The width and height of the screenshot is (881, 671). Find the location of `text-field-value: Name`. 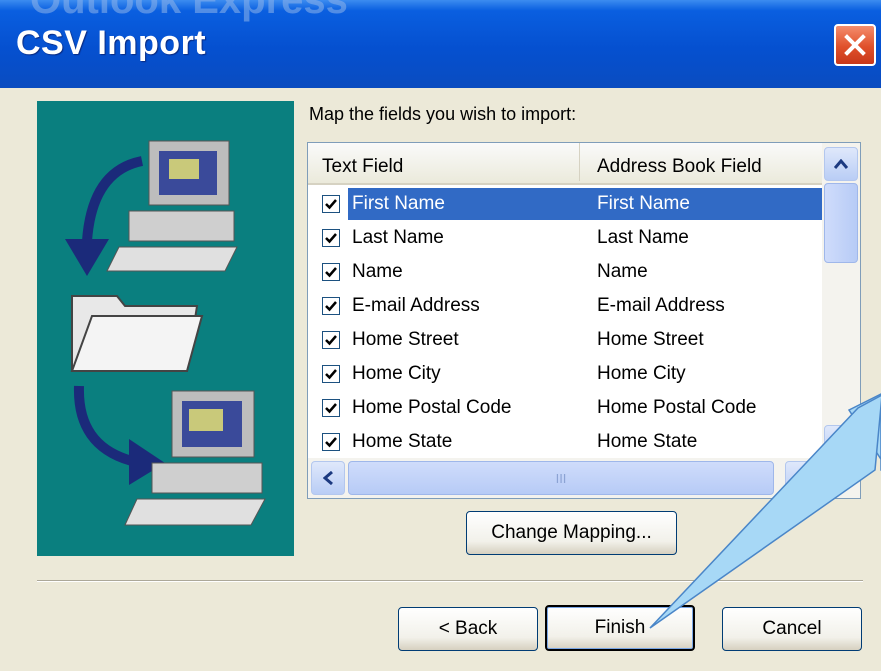

text-field-value: Name is located at coordinates (377, 271).